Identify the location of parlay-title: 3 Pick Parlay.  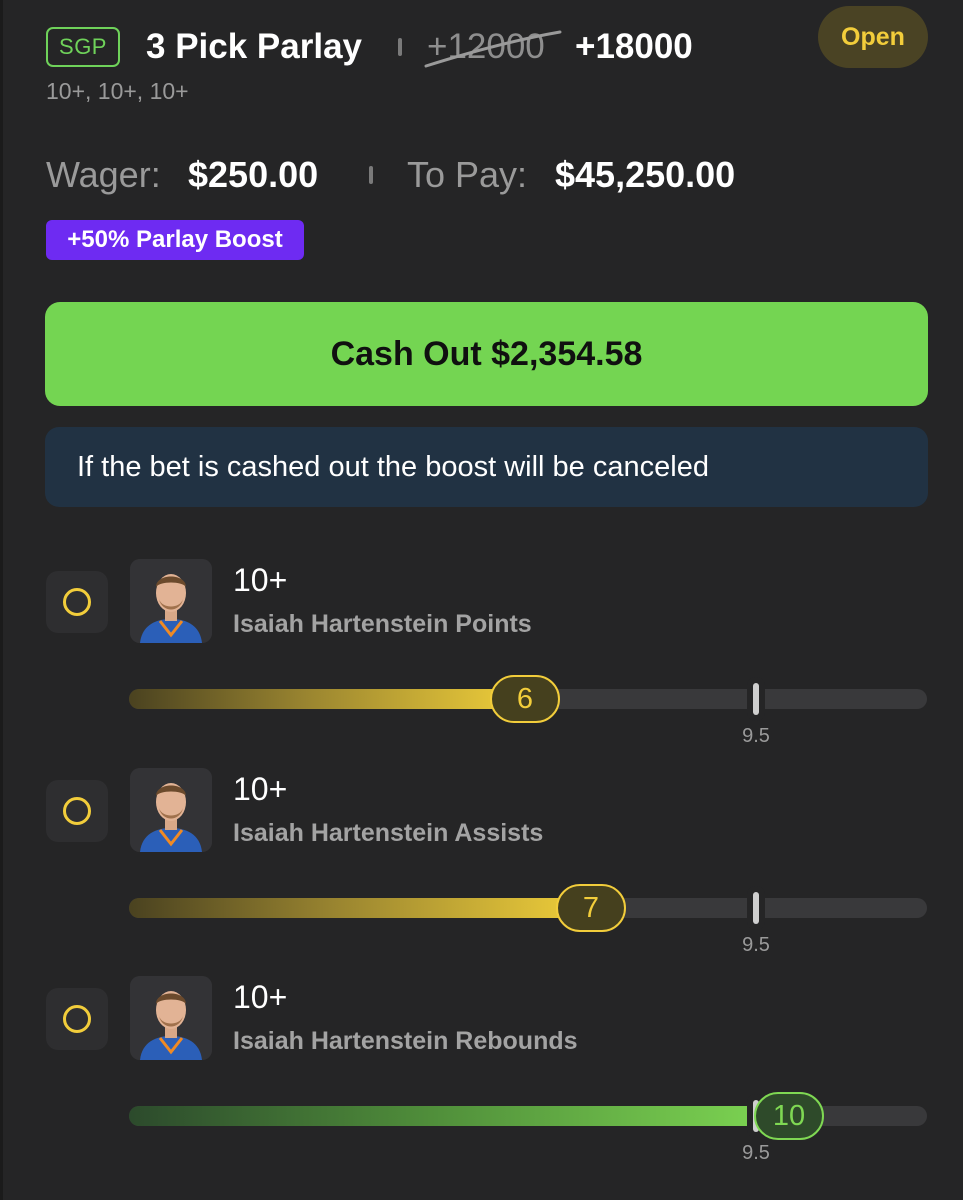
(254, 46).